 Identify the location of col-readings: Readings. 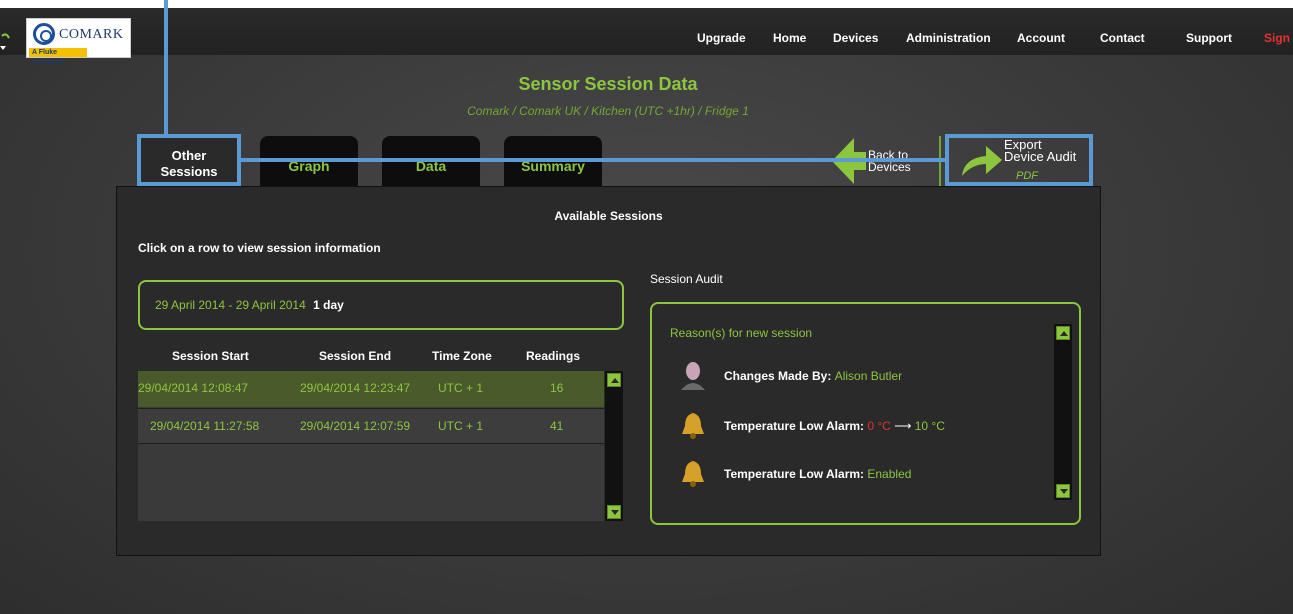
(553, 356).